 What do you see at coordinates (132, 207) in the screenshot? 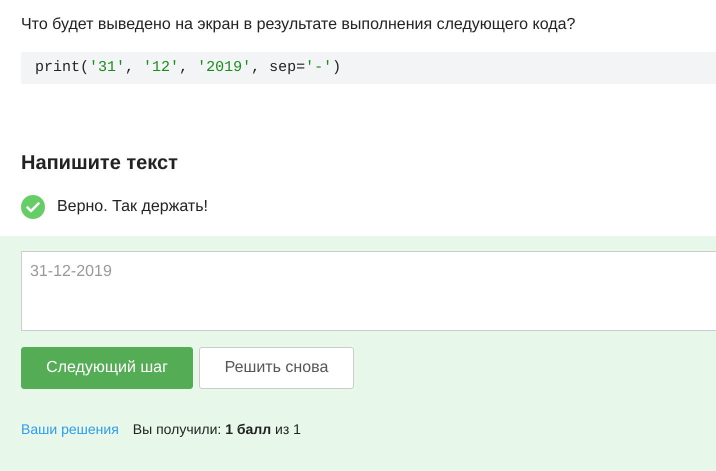
I see `feedback-text: Верно. Так держать!` at bounding box center [132, 207].